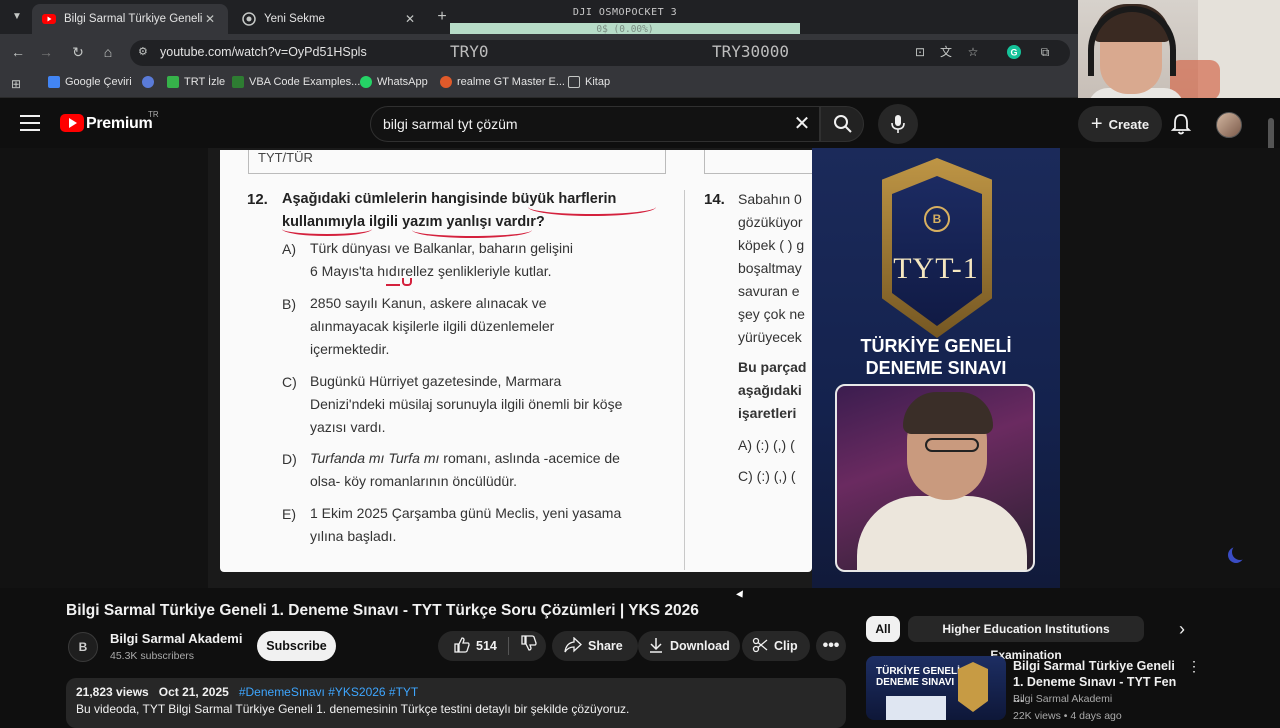  What do you see at coordinates (770, 268) in the screenshot?
I see `q14-line: boşaltmay` at bounding box center [770, 268].